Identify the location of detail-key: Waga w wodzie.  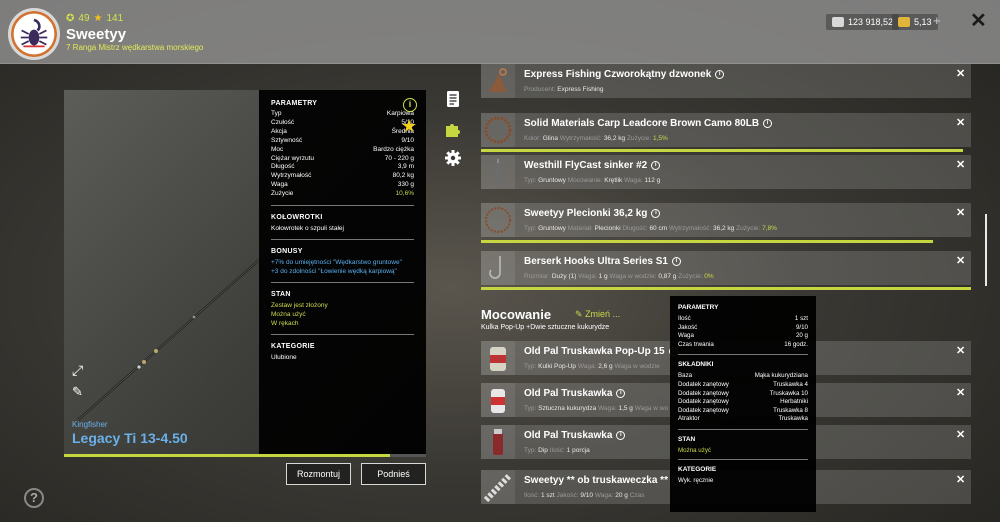
(637, 366).